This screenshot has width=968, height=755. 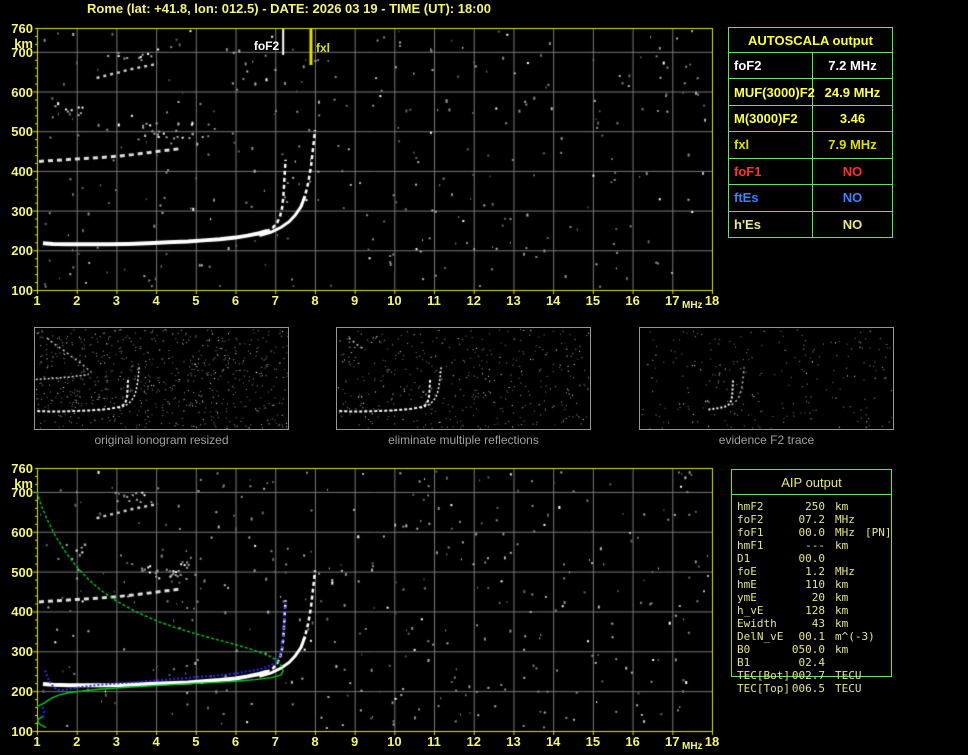 What do you see at coordinates (771, 118) in the screenshot?
I see `autoscala-param-label: M(3000)F2` at bounding box center [771, 118].